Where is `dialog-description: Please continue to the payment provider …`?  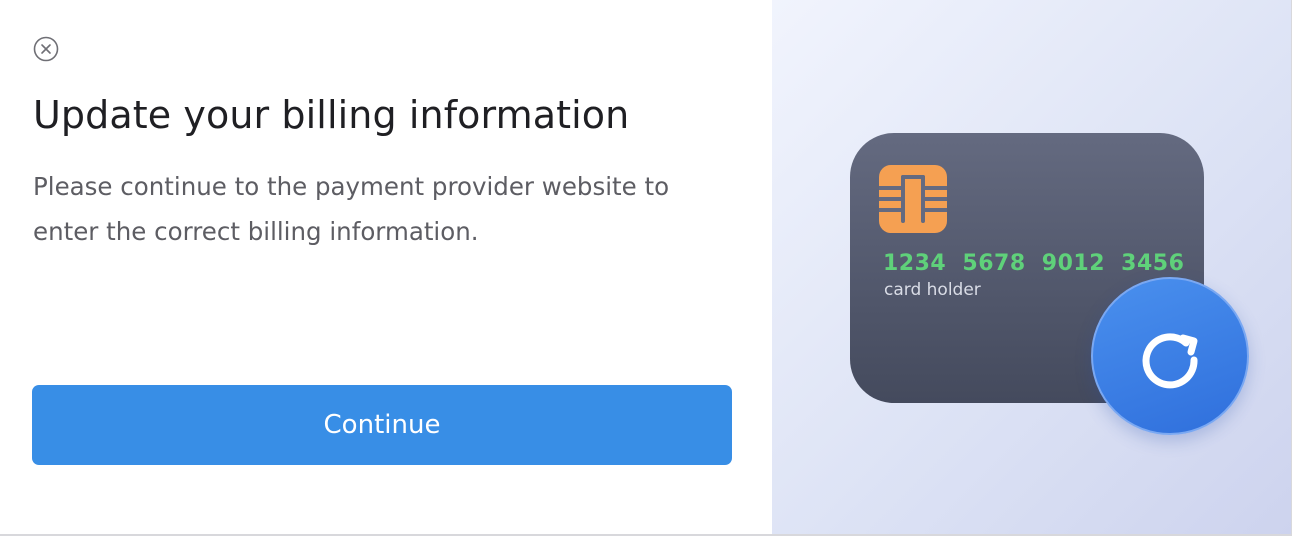 dialog-description: Please continue to the payment provider … is located at coordinates (351, 209).